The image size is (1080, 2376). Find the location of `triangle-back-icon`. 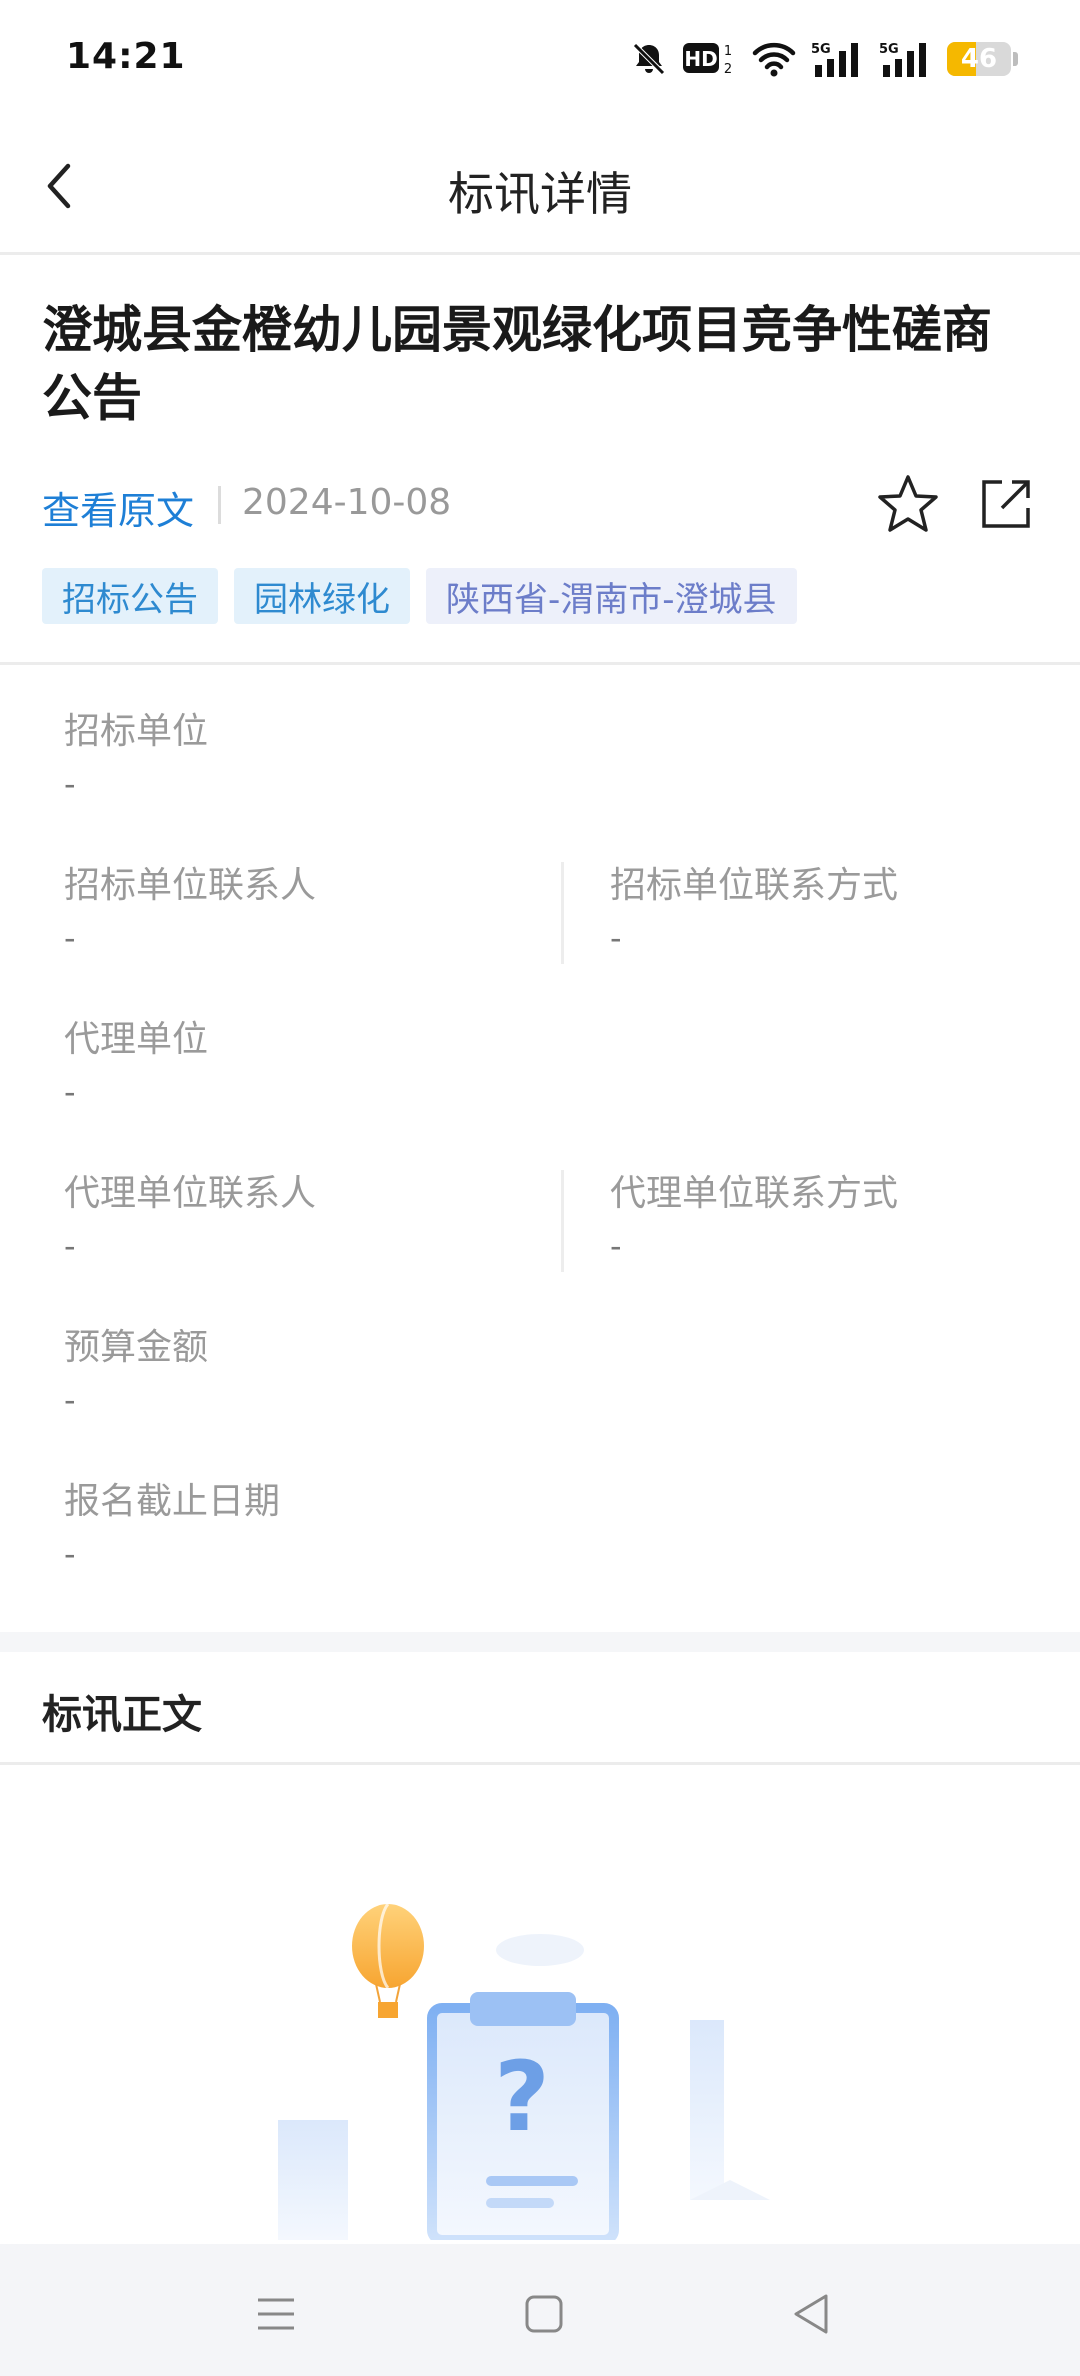

triangle-back-icon is located at coordinates (811, 2314).